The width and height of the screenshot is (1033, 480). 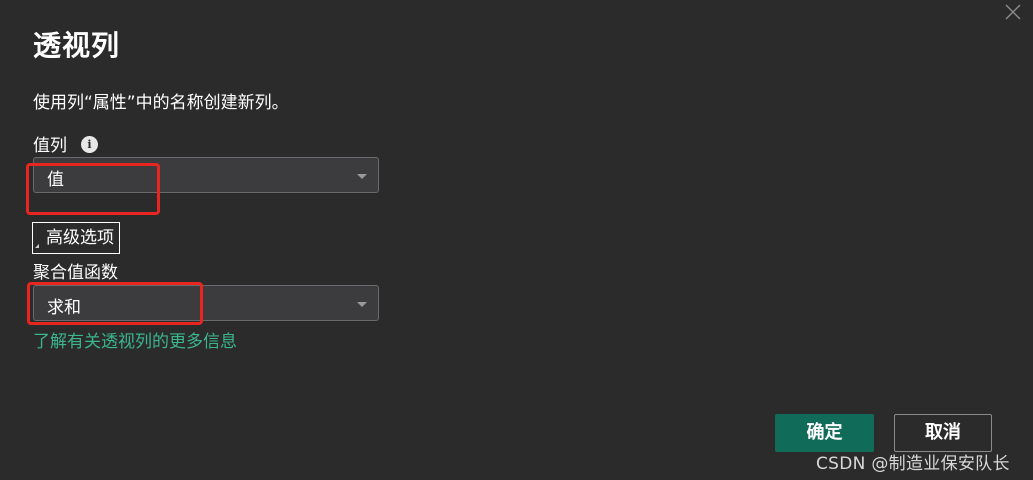 What do you see at coordinates (64, 308) in the screenshot?
I see `aggregate-function-selected: 求和` at bounding box center [64, 308].